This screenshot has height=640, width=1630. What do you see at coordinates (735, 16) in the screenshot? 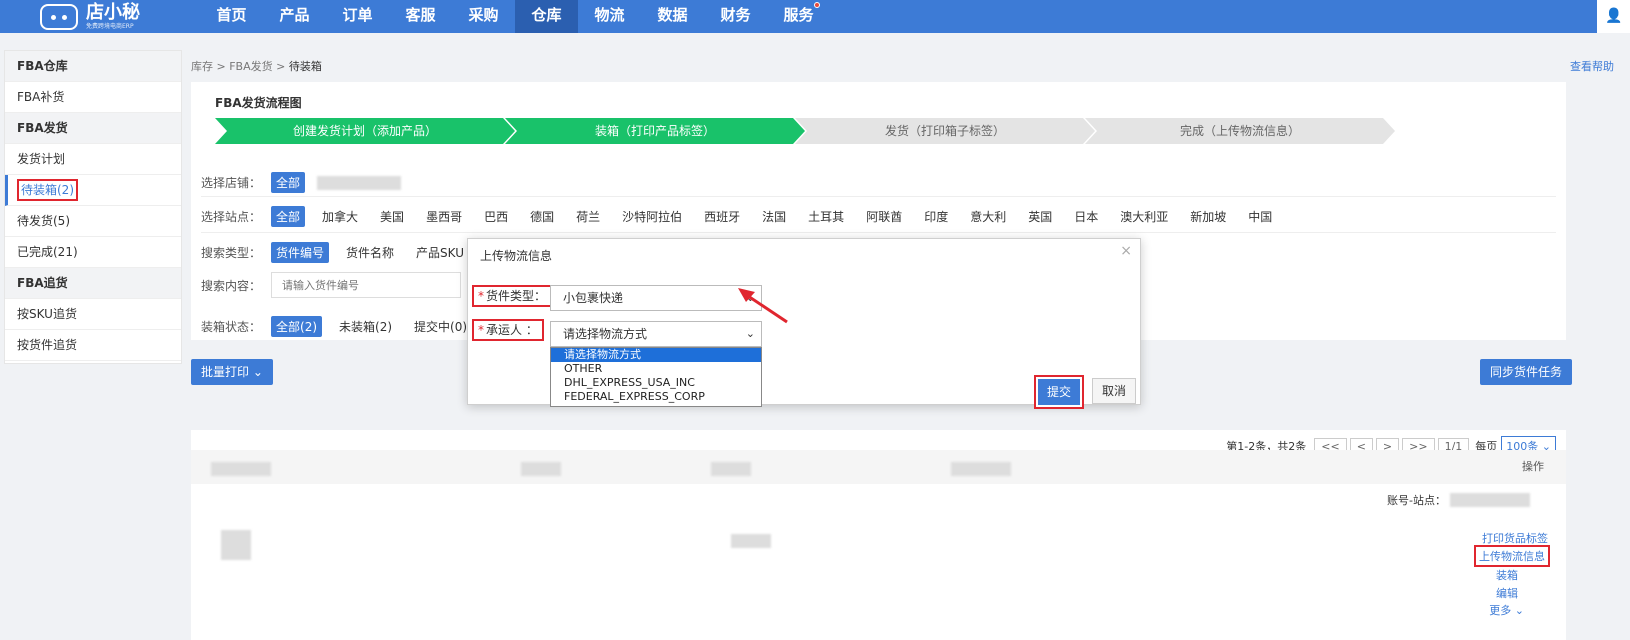
I see `nav-finance: 财务` at bounding box center [735, 16].